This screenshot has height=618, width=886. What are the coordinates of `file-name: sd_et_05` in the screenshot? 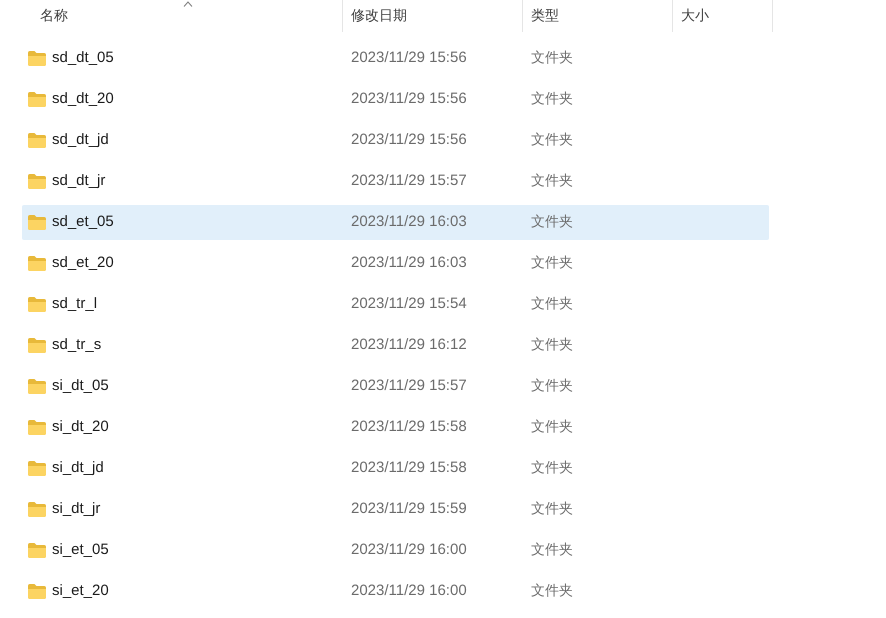 It's located at (83, 222).